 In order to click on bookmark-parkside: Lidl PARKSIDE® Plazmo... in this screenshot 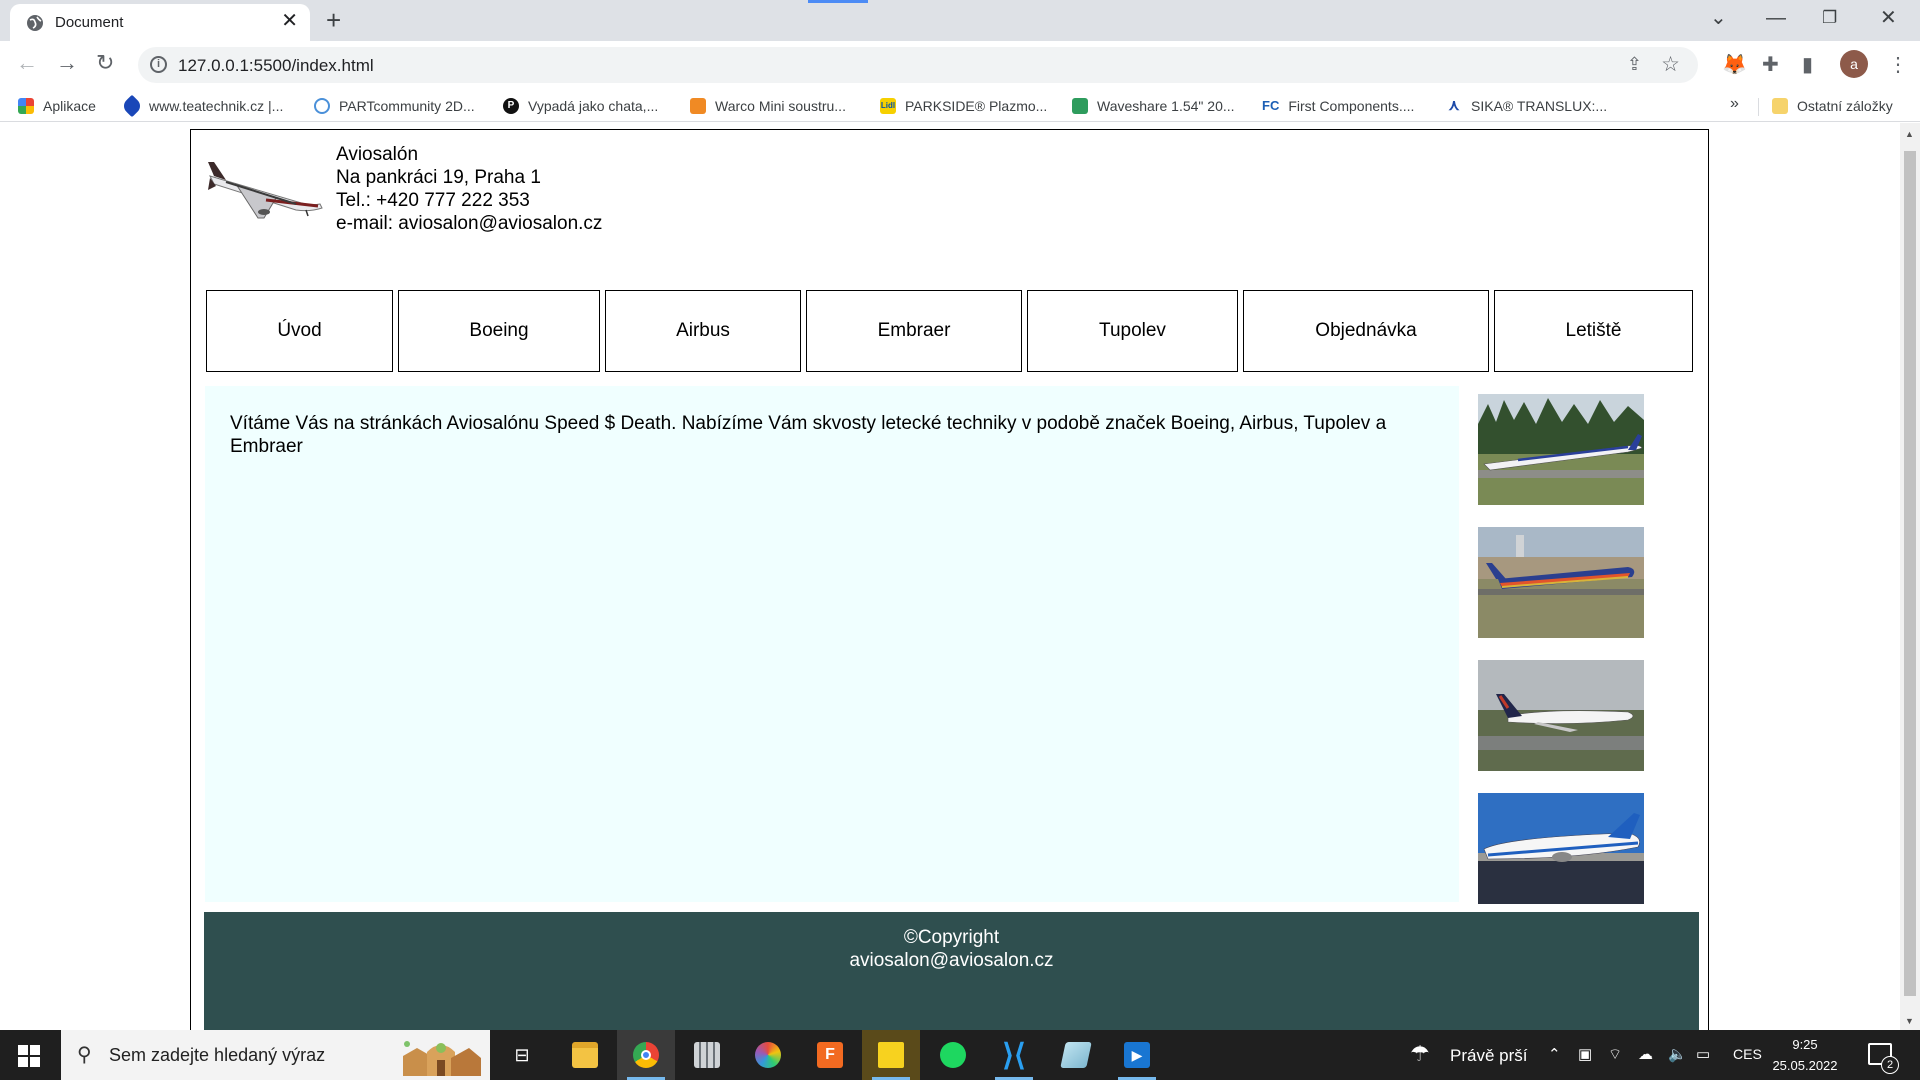, I will do `click(963, 106)`.